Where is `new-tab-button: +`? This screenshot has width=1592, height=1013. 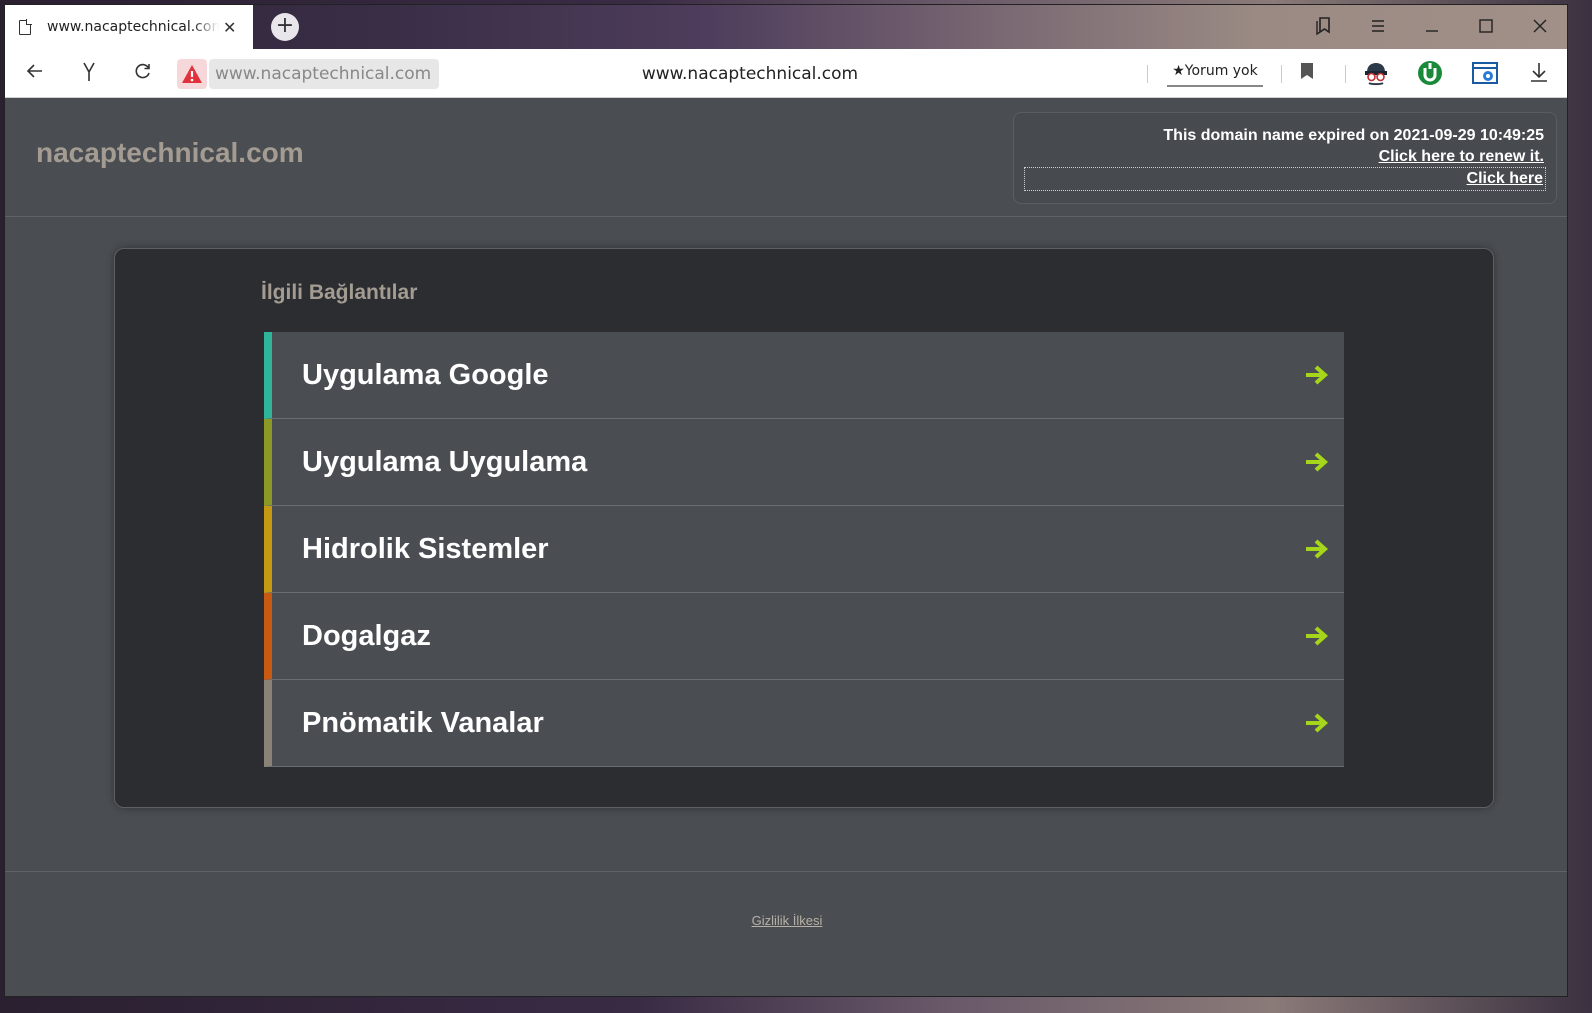 new-tab-button: + is located at coordinates (285, 27).